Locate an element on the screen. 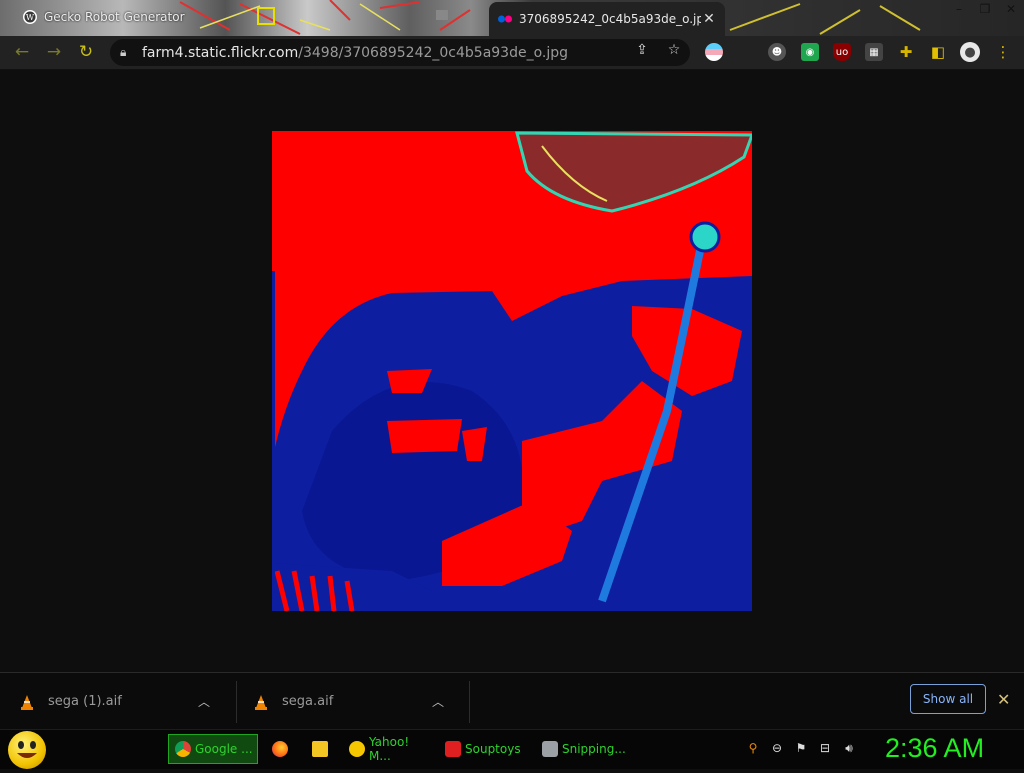 This screenshot has height=773, width=1024. extension-dark-icon: ▦ is located at coordinates (874, 52).